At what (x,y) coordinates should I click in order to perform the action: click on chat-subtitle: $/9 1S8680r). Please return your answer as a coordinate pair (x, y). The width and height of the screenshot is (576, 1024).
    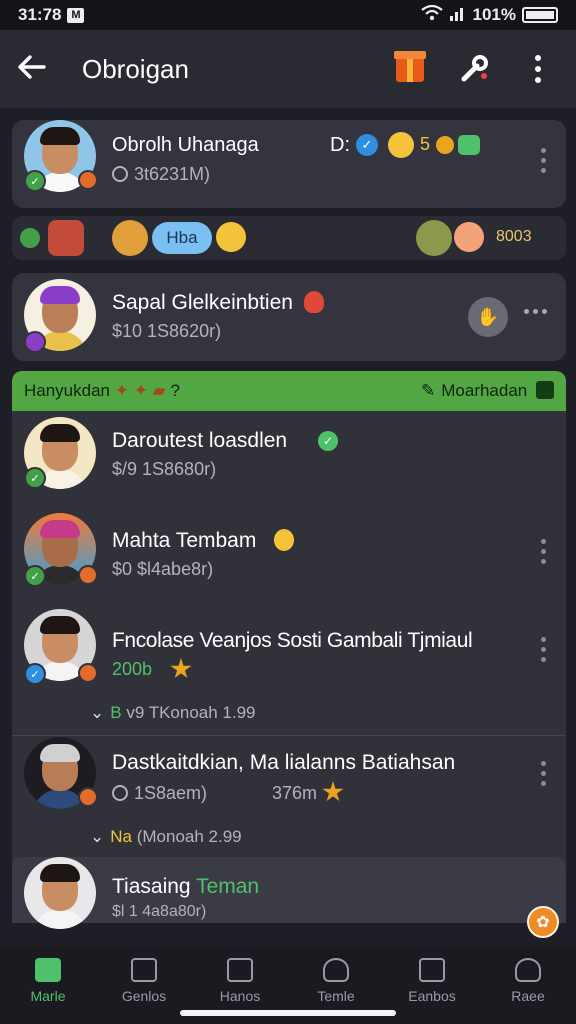
    Looking at the image, I should click on (164, 469).